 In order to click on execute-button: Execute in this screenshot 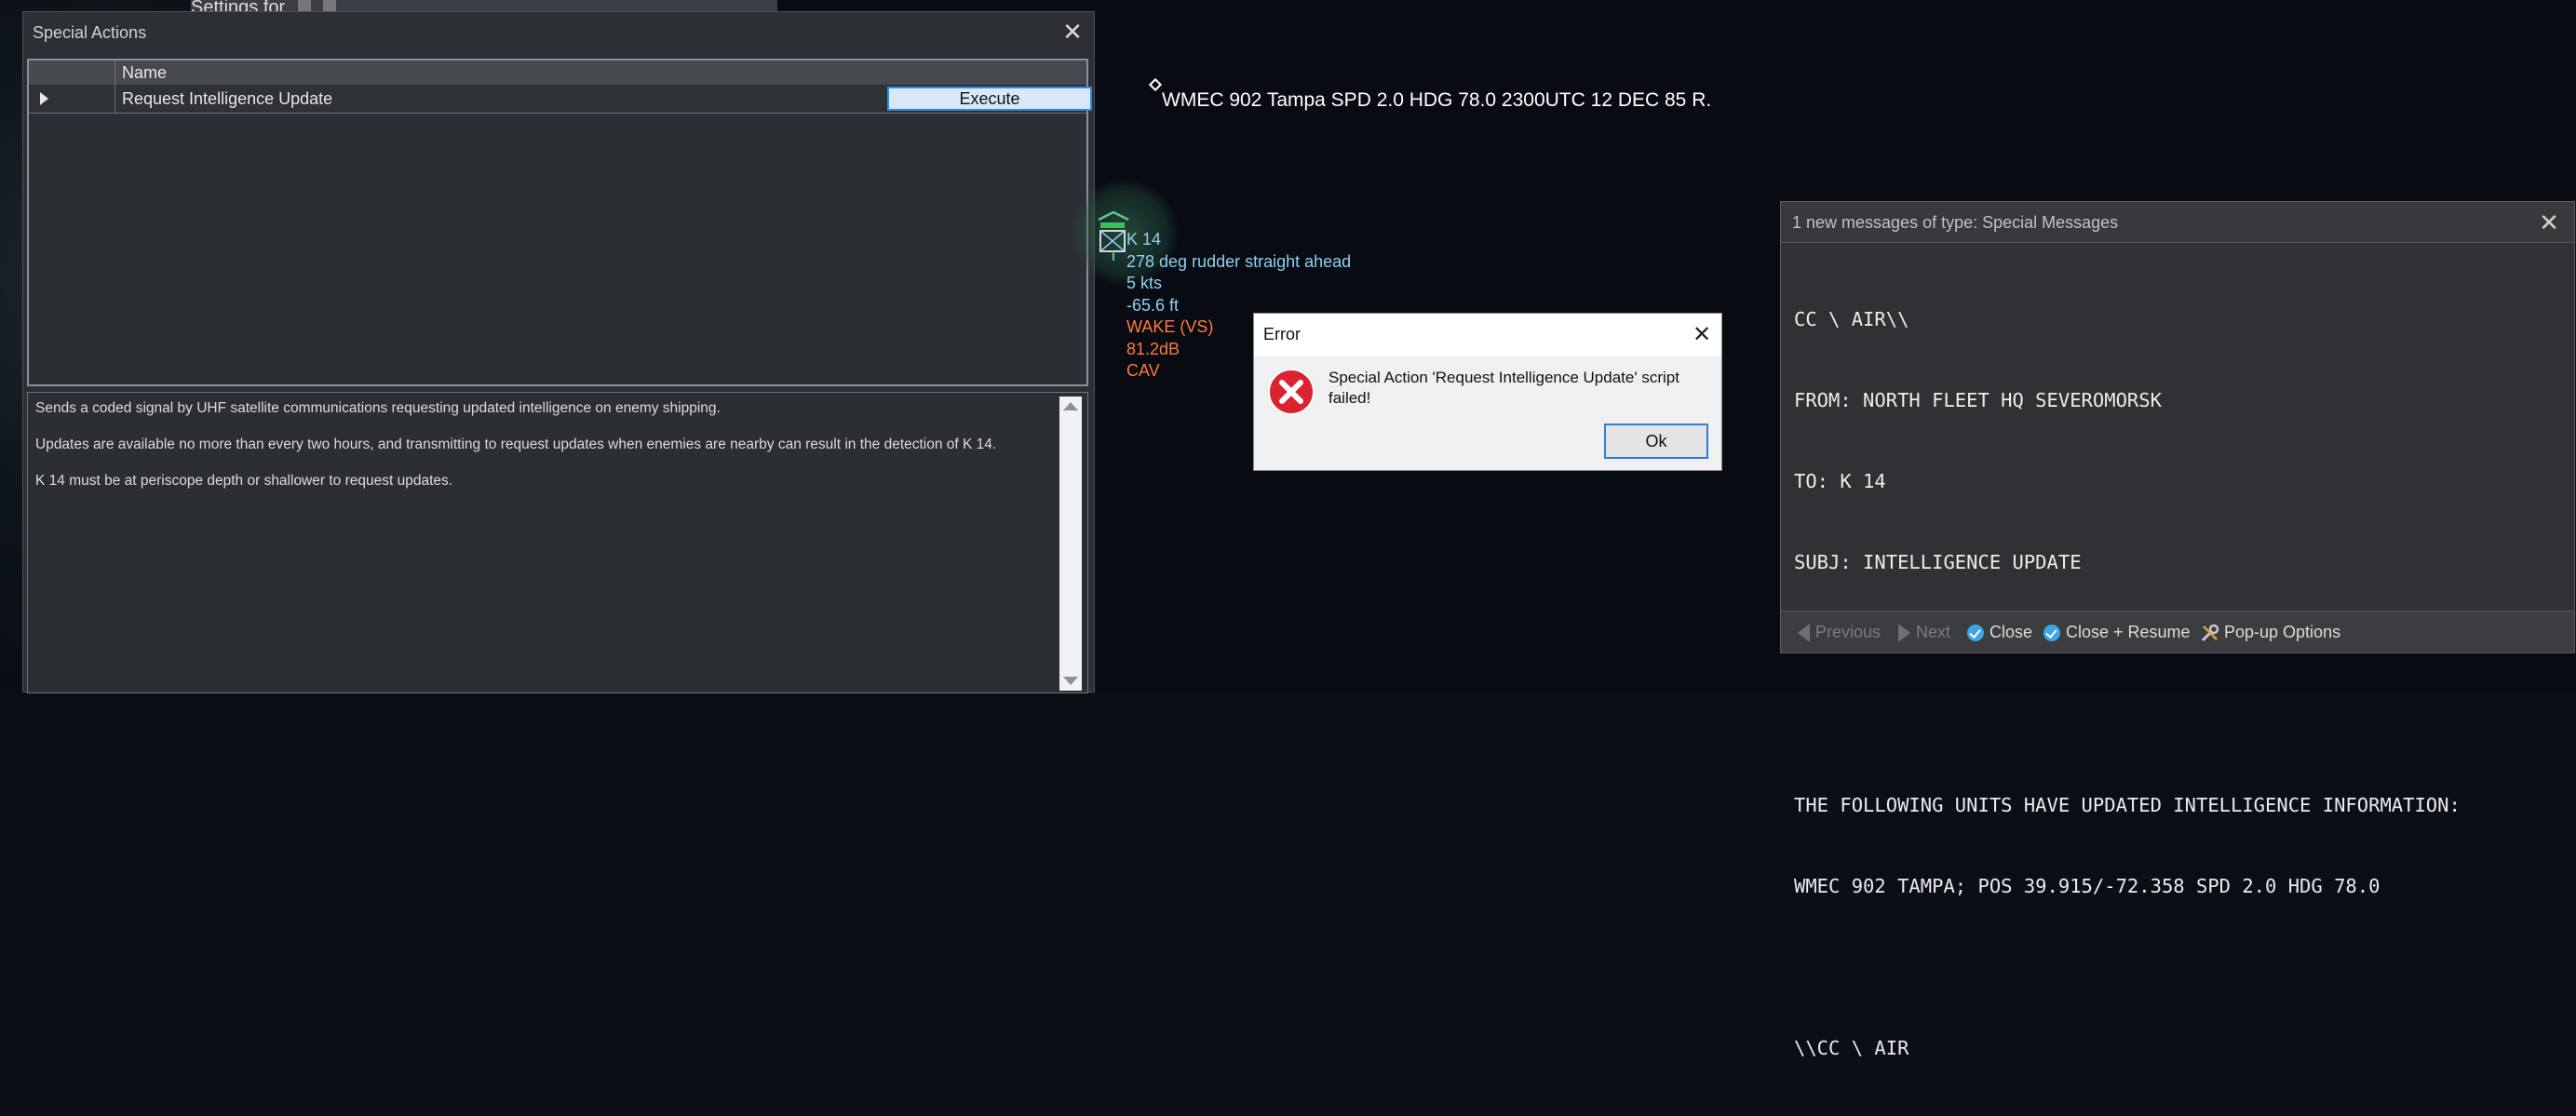, I will do `click(989, 99)`.